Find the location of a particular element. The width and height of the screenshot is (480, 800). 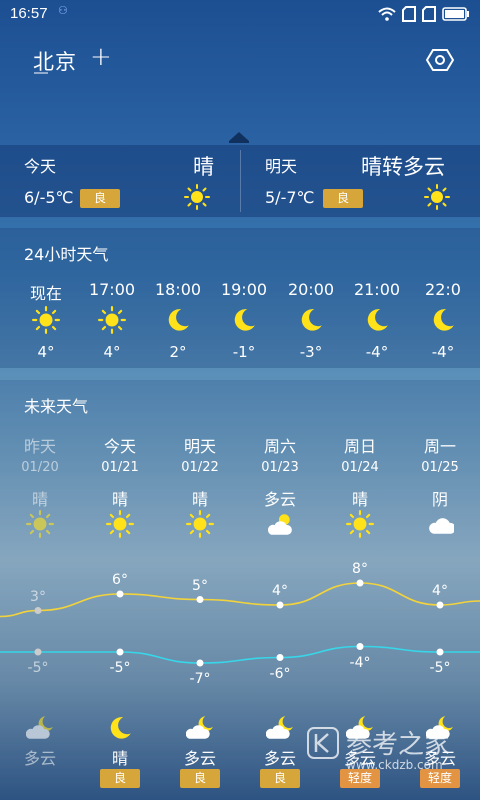

today-aqi-badge: 良 is located at coordinates (100, 198).